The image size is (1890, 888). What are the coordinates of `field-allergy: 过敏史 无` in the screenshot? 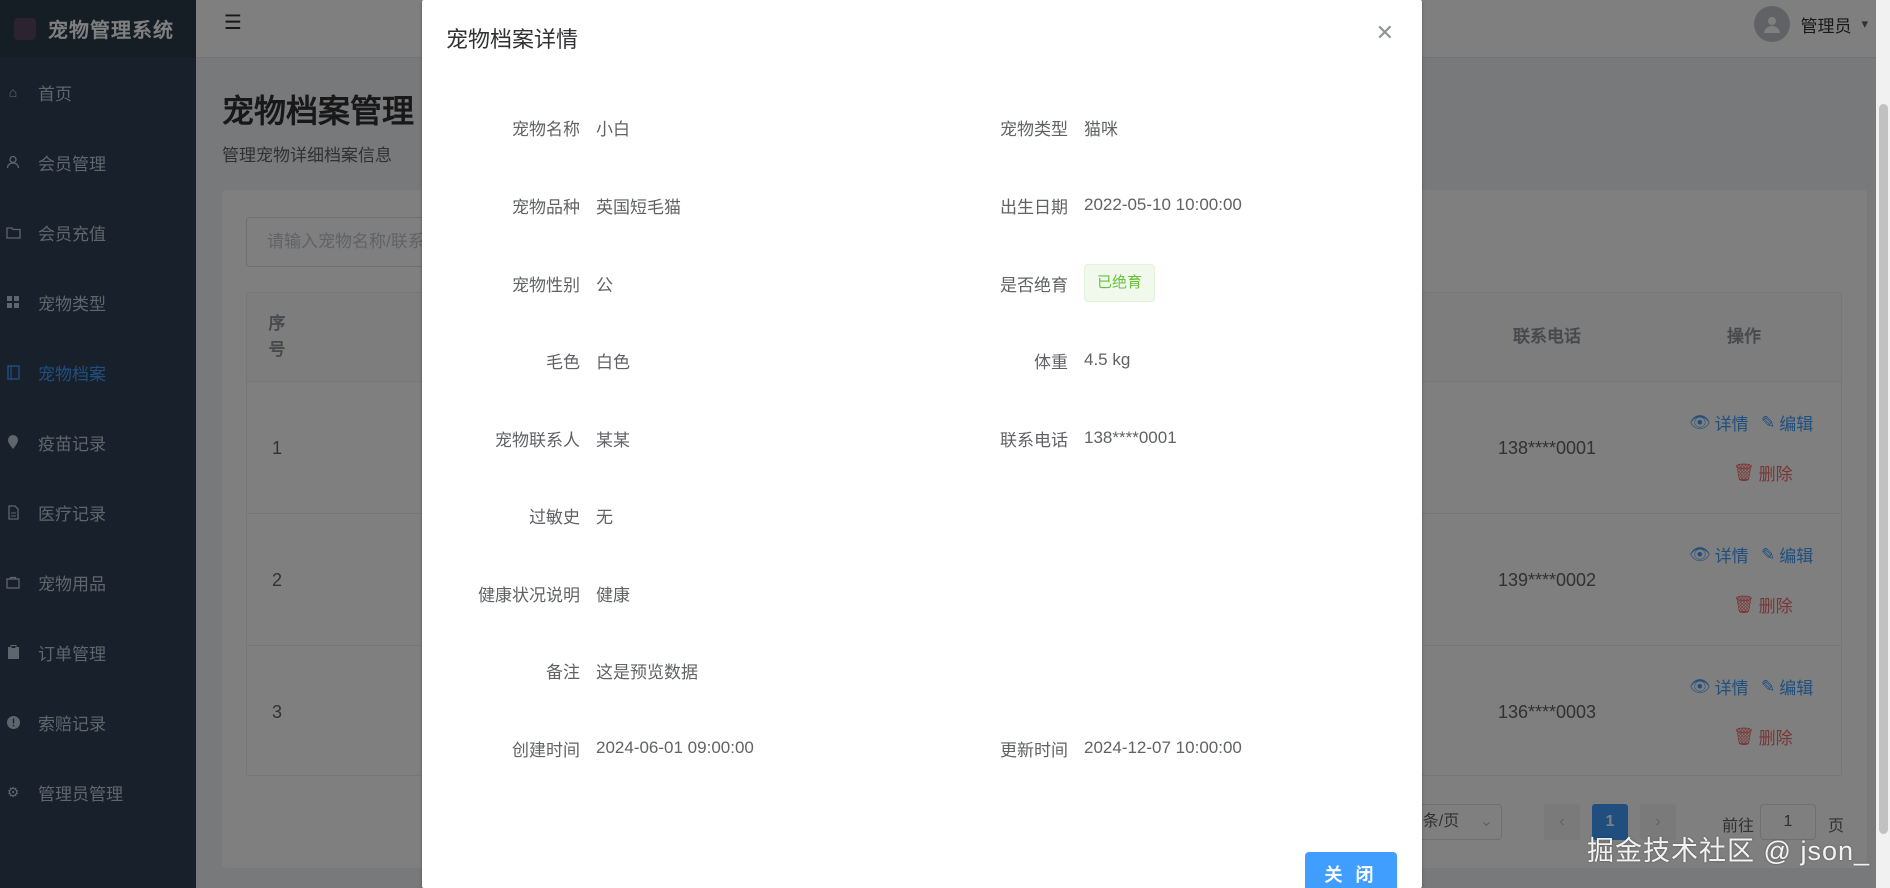 It's located at (517, 515).